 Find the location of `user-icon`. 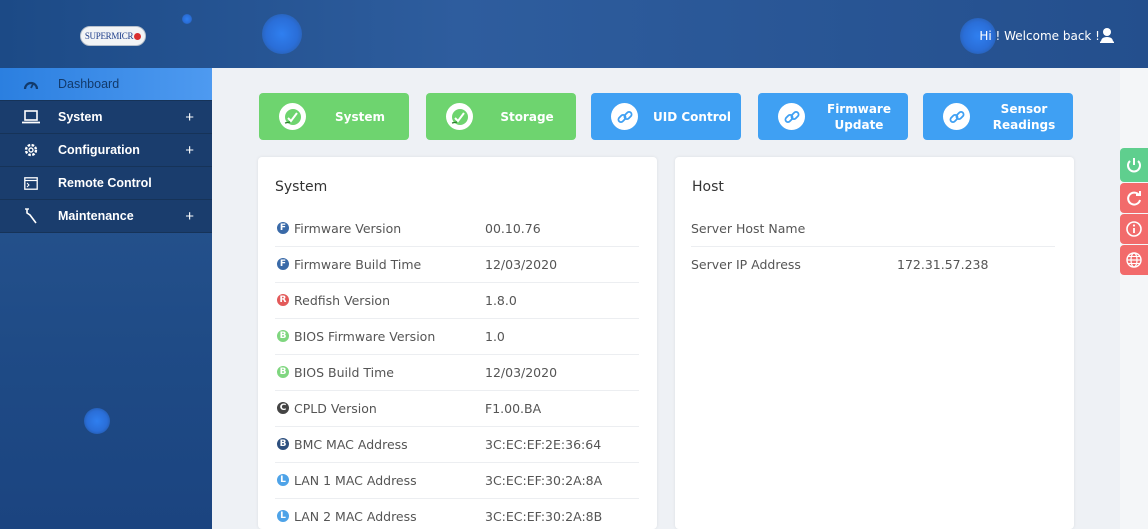

user-icon is located at coordinates (1107, 35).